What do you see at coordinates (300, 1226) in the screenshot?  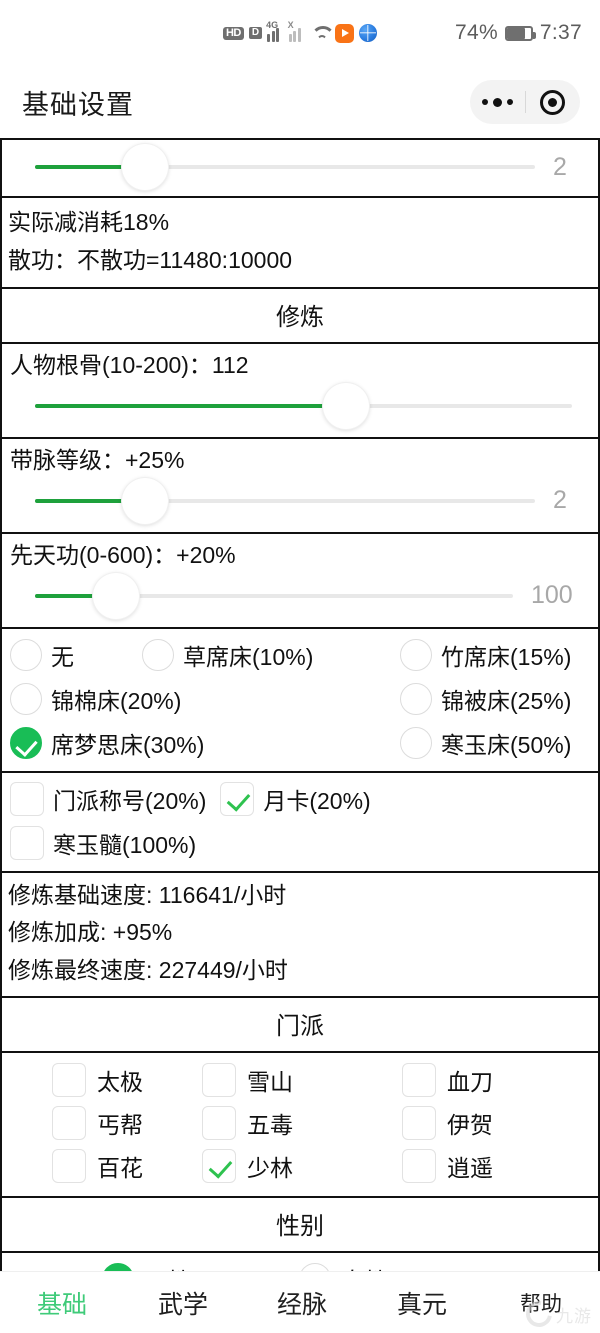 I see `section-title-xingbie: 性别` at bounding box center [300, 1226].